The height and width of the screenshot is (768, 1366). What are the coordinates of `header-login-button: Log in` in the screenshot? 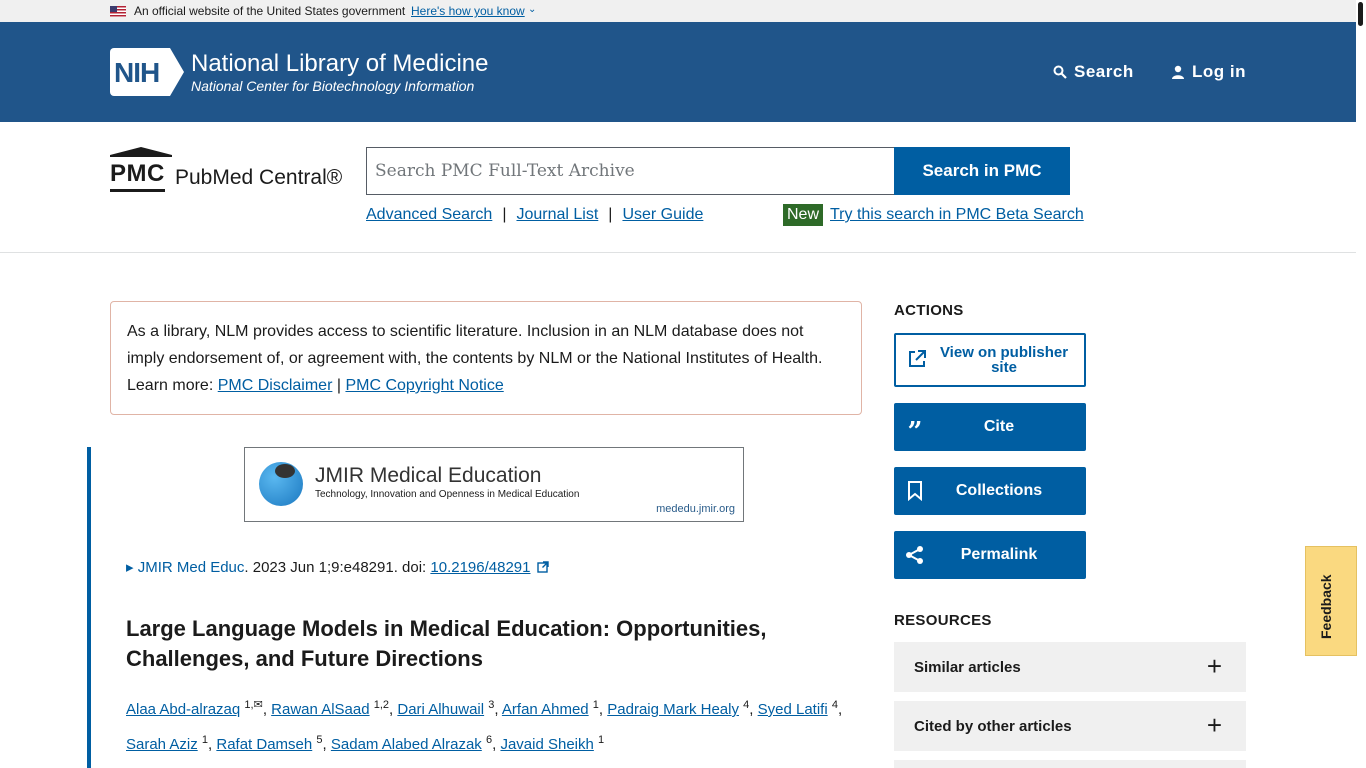 It's located at (1208, 72).